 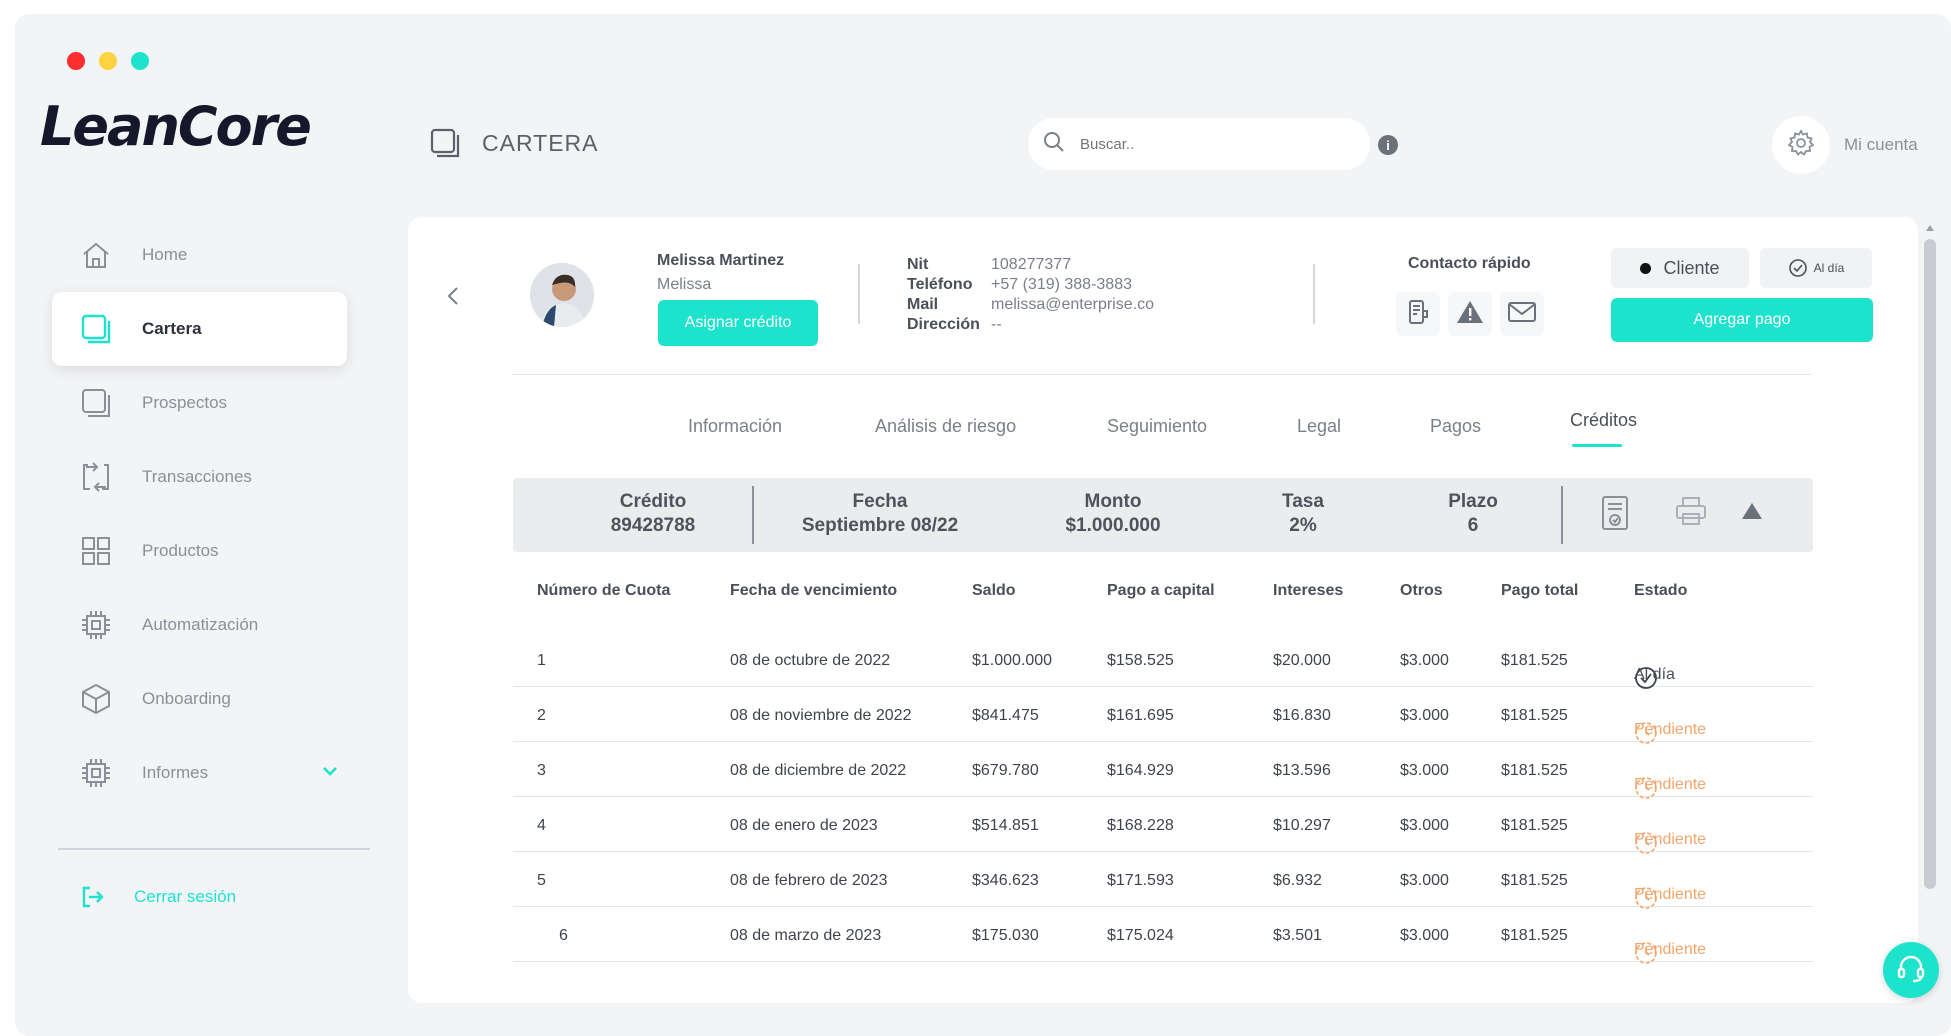 What do you see at coordinates (1157, 426) in the screenshot?
I see `tab-seguimiento: Seguimiento` at bounding box center [1157, 426].